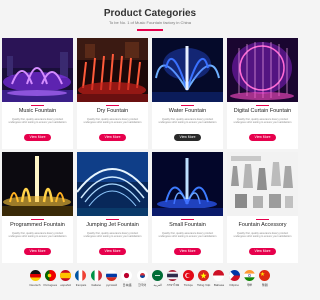  What do you see at coordinates (96, 275) in the screenshot?
I see `italy-flag-icon` at bounding box center [96, 275].